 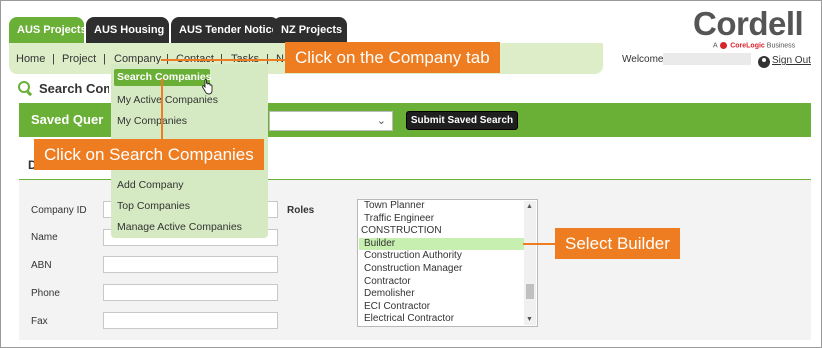 I want to click on user-icon, so click(x=764, y=62).